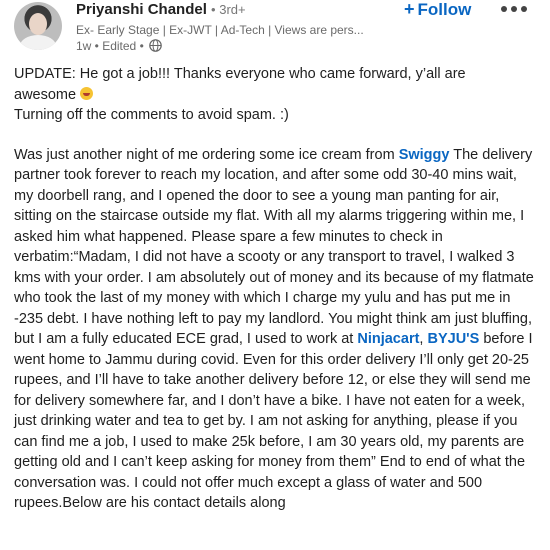 The height and width of the screenshot is (550, 550). What do you see at coordinates (228, 9) in the screenshot?
I see `connection-degree: • 3rd+` at bounding box center [228, 9].